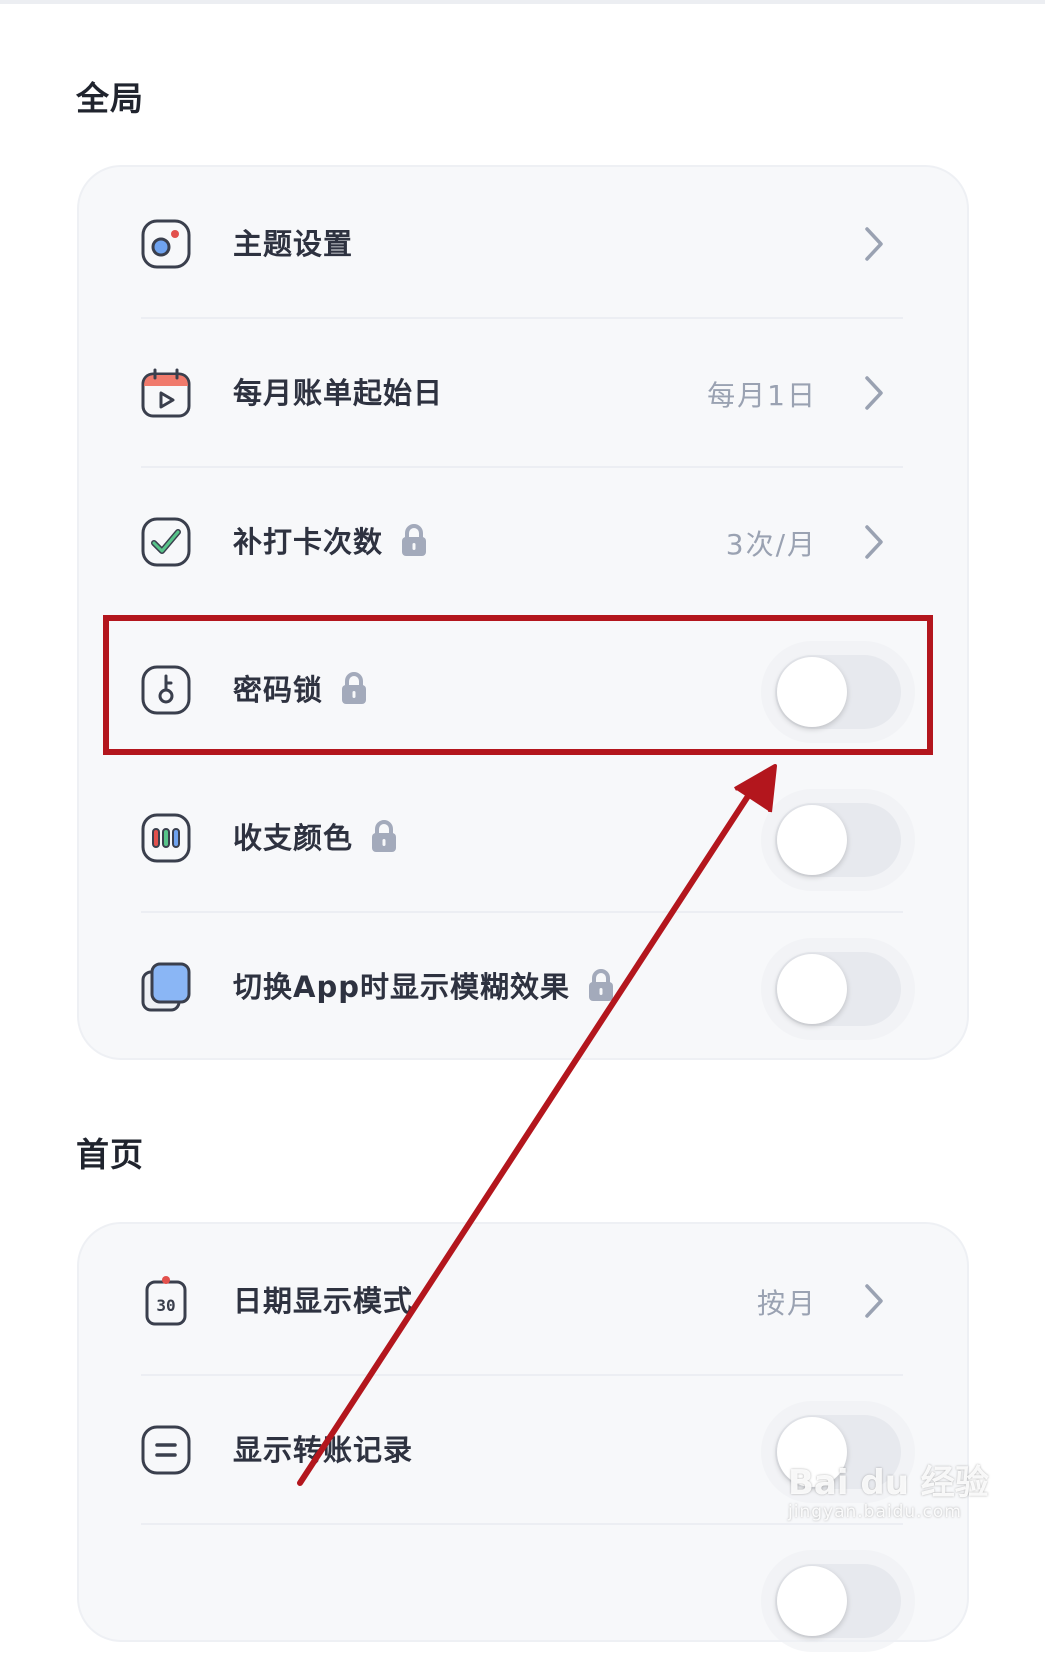  What do you see at coordinates (300, 688) in the screenshot?
I see `settings-label: 密码锁` at bounding box center [300, 688].